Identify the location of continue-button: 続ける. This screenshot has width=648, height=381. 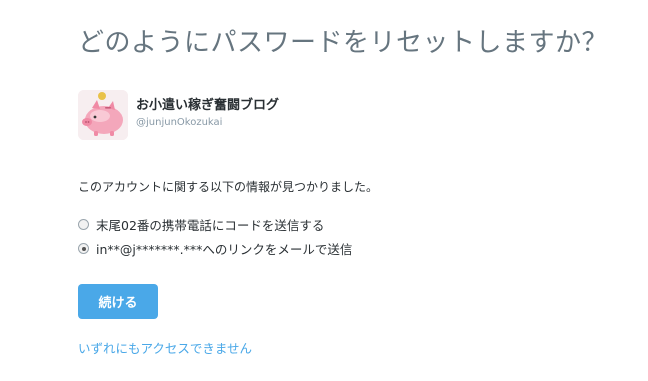
(118, 301).